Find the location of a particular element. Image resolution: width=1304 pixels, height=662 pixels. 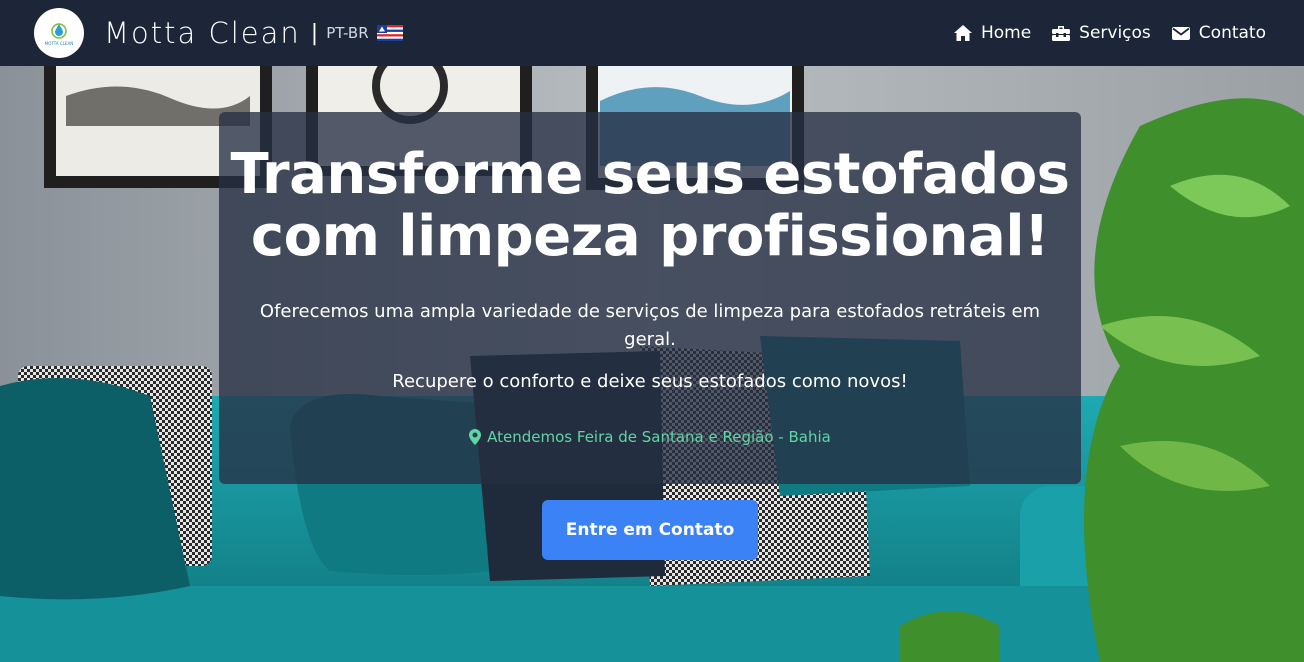

contact-cta-button: Entre em Contato is located at coordinates (650, 530).